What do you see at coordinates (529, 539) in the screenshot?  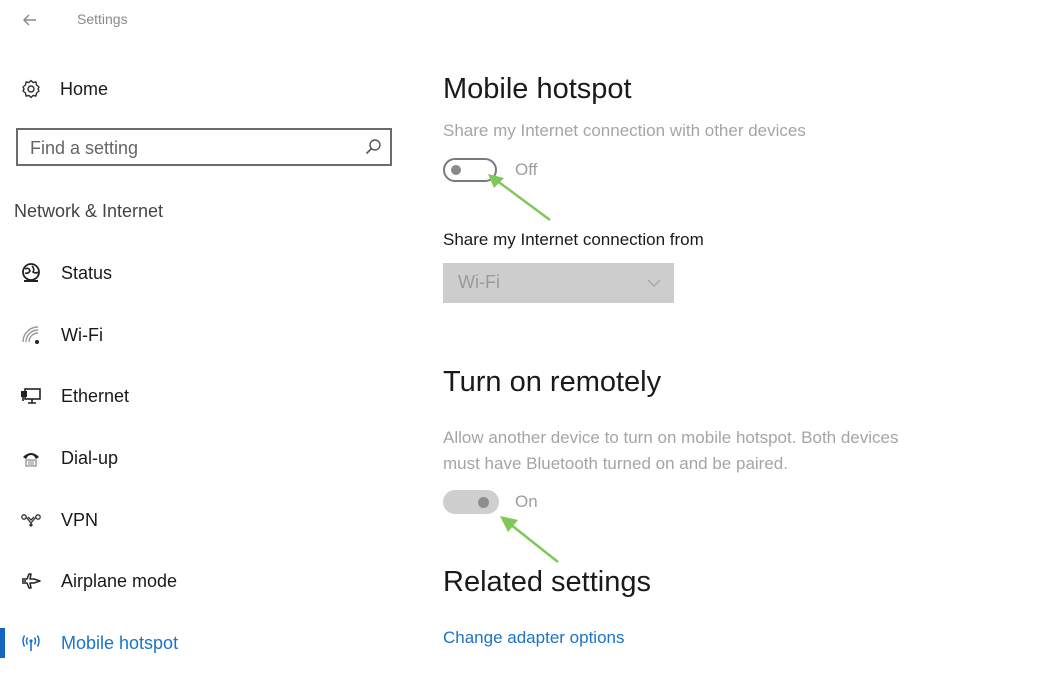 I see `annotation-arrow` at bounding box center [529, 539].